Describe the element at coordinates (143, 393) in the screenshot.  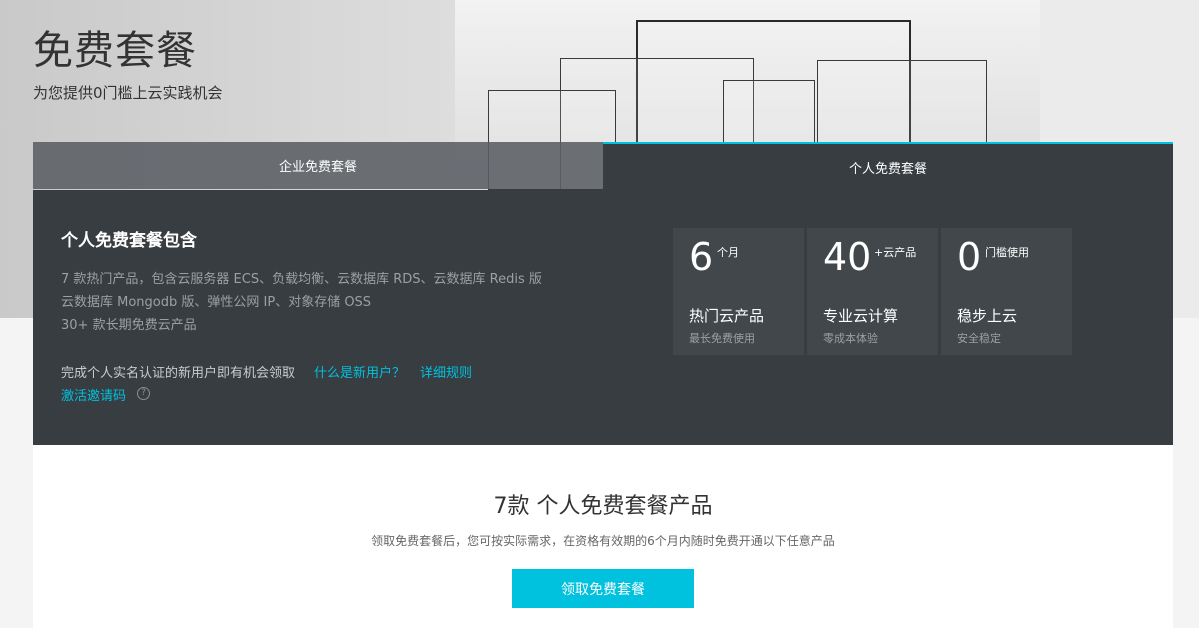
I see `help-icon: ?` at that location.